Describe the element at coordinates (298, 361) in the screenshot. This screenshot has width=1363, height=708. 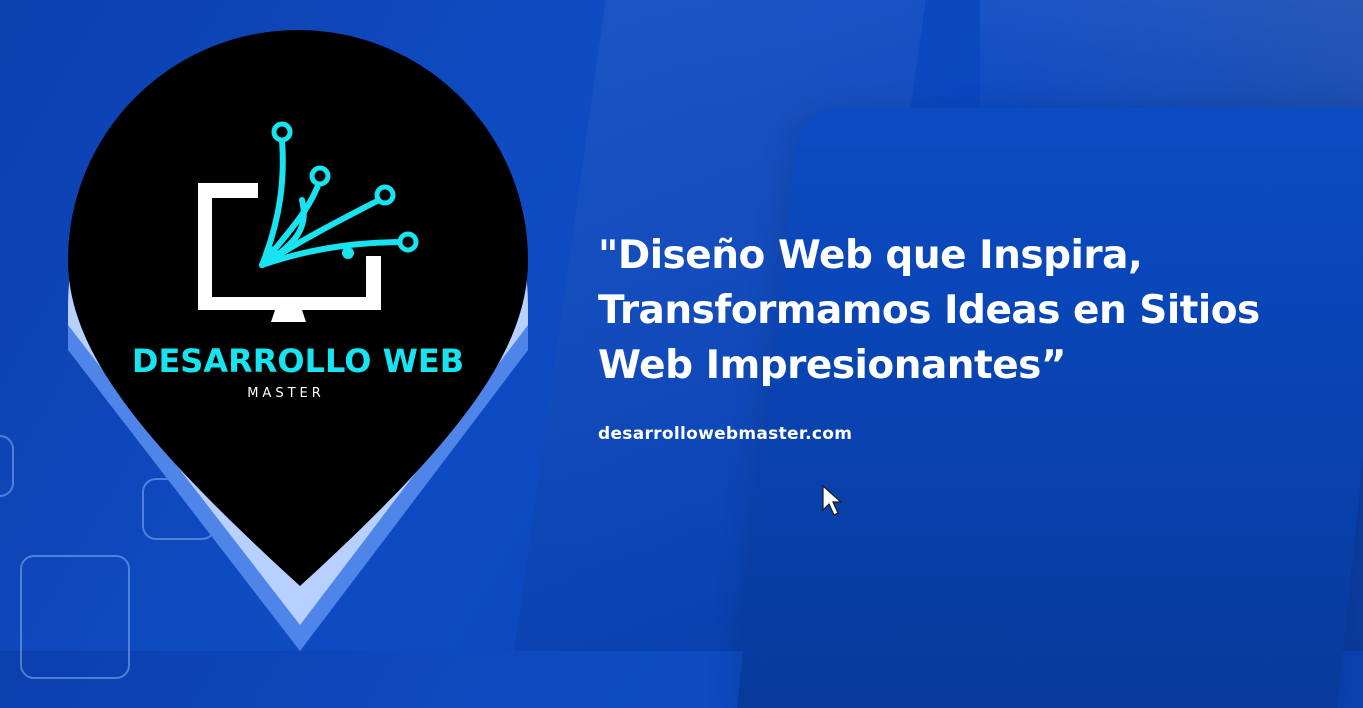
I see `brand-name: DESARROLLO WEB` at that location.